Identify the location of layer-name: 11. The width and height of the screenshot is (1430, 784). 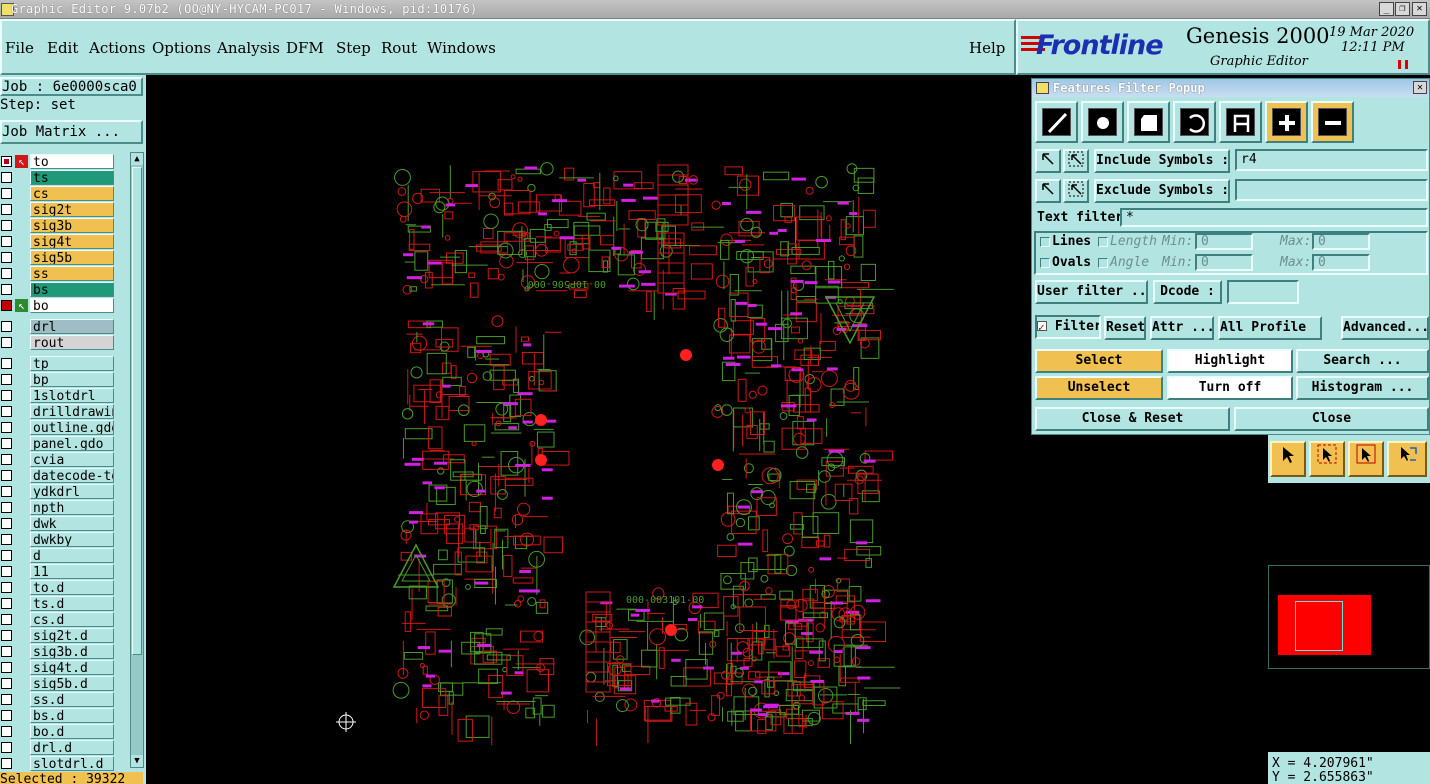
(72, 571).